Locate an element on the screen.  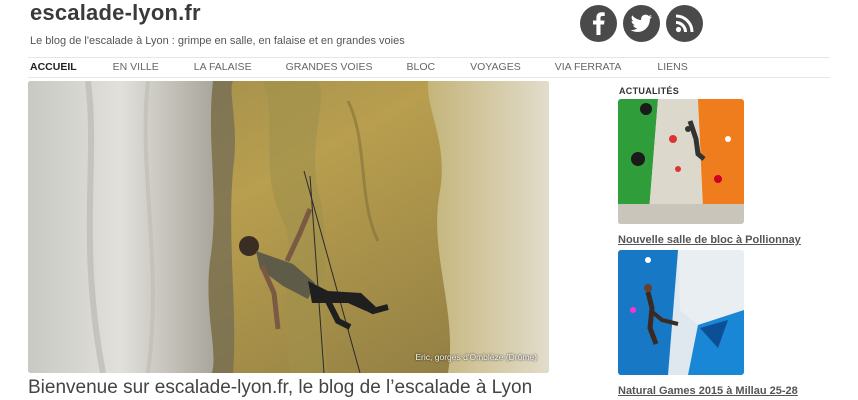
rss-icon is located at coordinates (684, 23).